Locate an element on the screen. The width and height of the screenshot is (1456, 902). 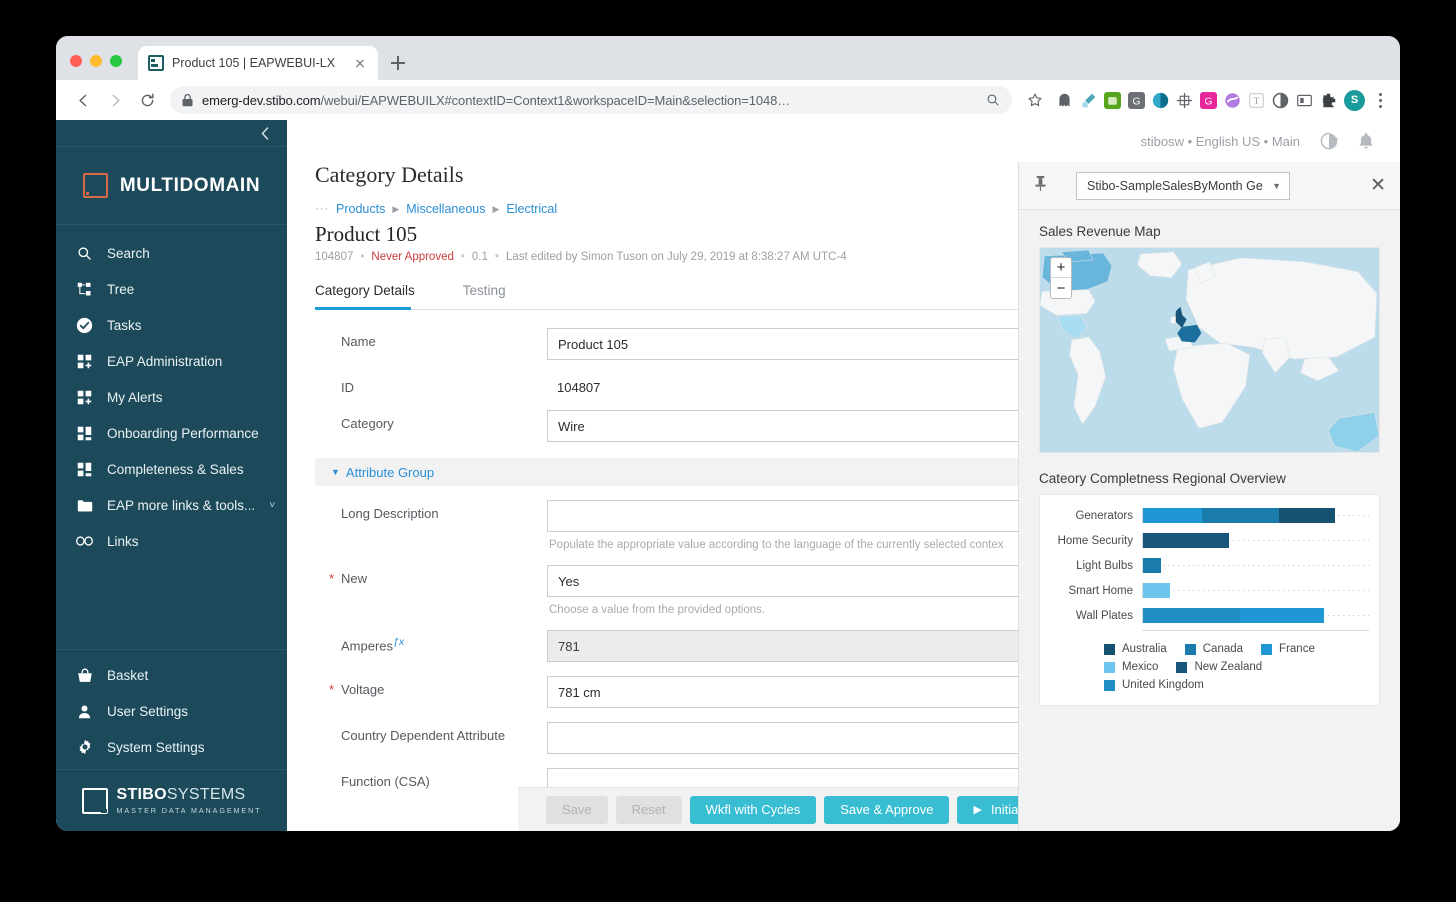
sales-revenue-map: + − is located at coordinates (1209, 350).